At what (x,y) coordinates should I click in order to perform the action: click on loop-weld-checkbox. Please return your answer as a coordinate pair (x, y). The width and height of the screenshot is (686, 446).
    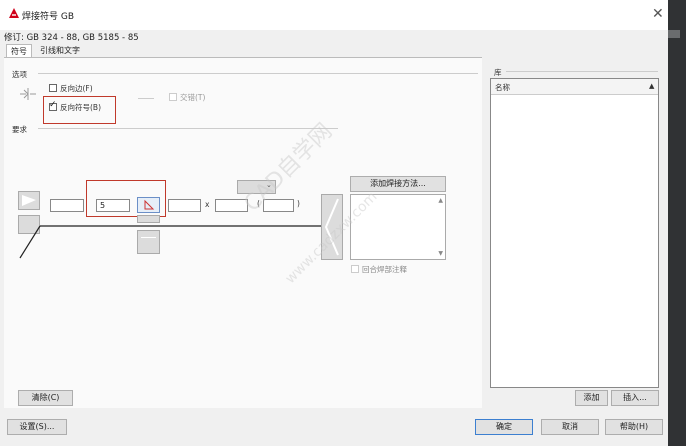
    Looking at the image, I should click on (355, 269).